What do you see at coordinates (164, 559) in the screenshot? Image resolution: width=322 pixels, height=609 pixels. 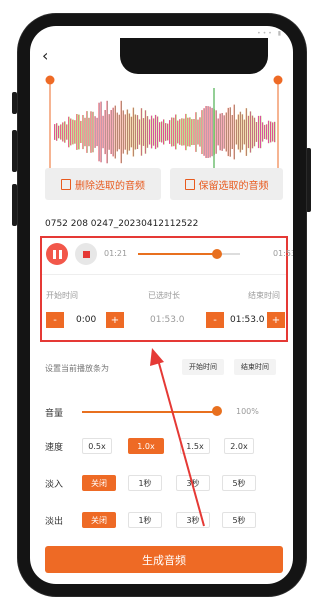 I see `generate-audio-button: 生成音频` at bounding box center [164, 559].